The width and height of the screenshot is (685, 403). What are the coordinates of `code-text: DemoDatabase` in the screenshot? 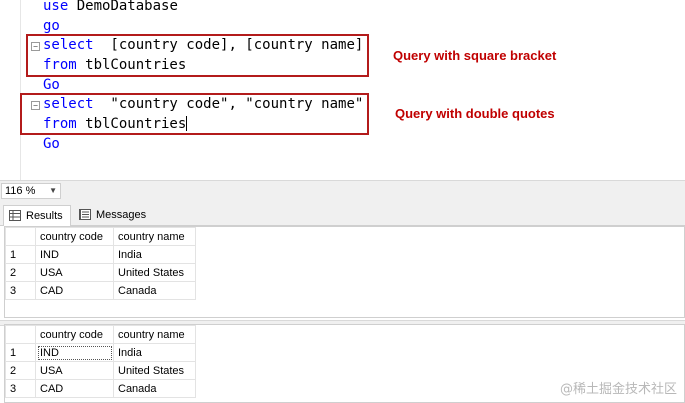 It's located at (123, 7).